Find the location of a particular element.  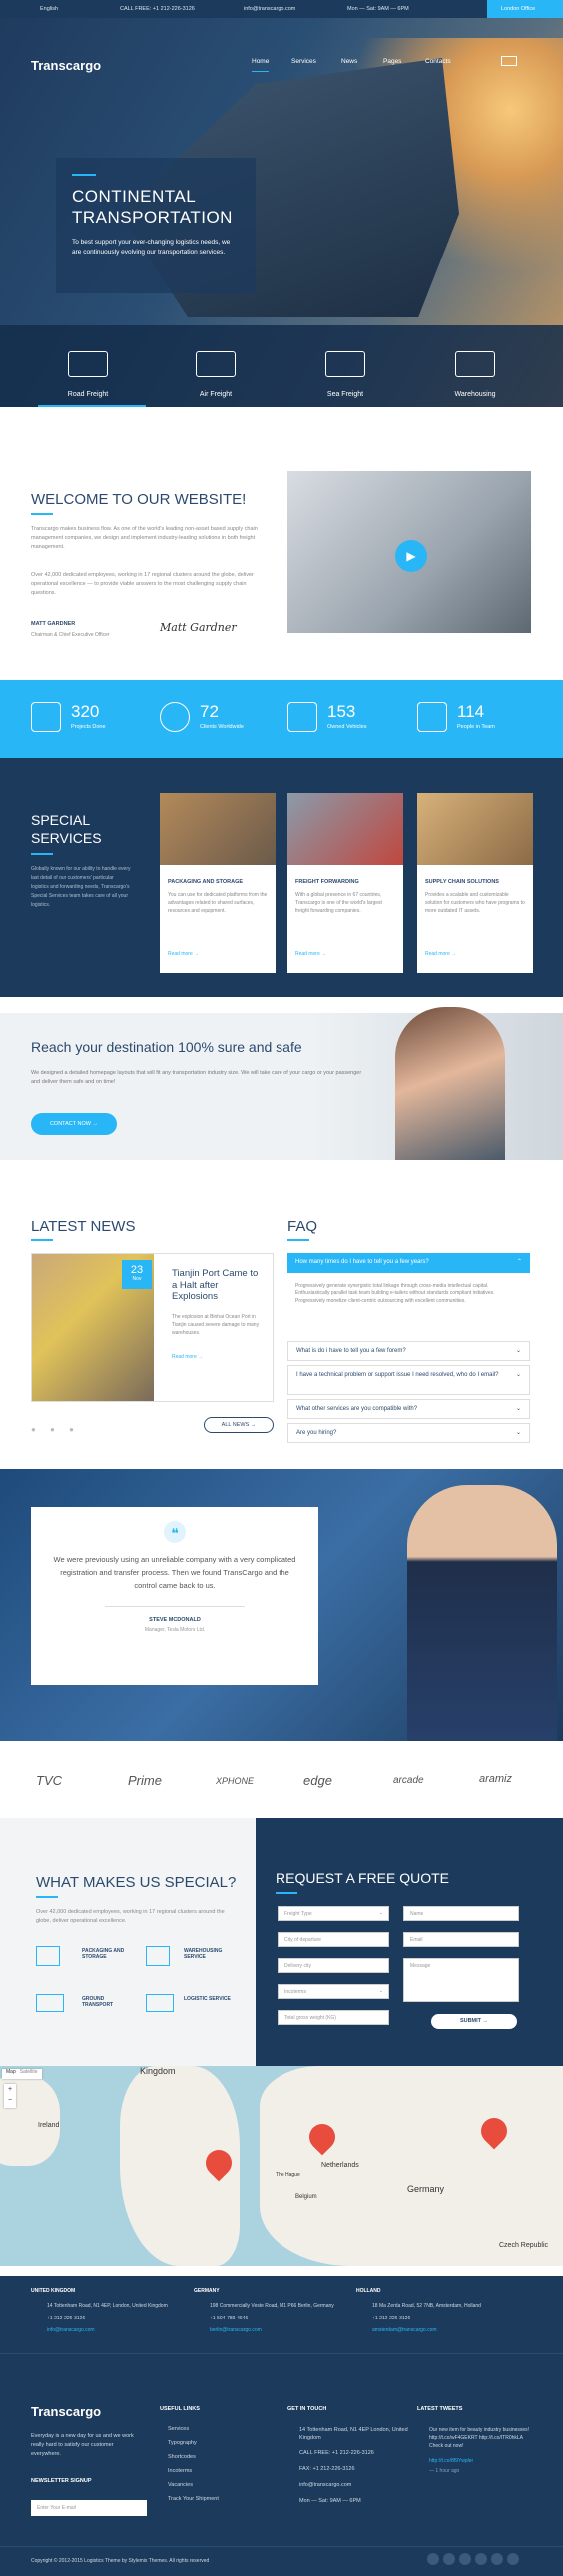

feature-label: Road Freight is located at coordinates (88, 395).